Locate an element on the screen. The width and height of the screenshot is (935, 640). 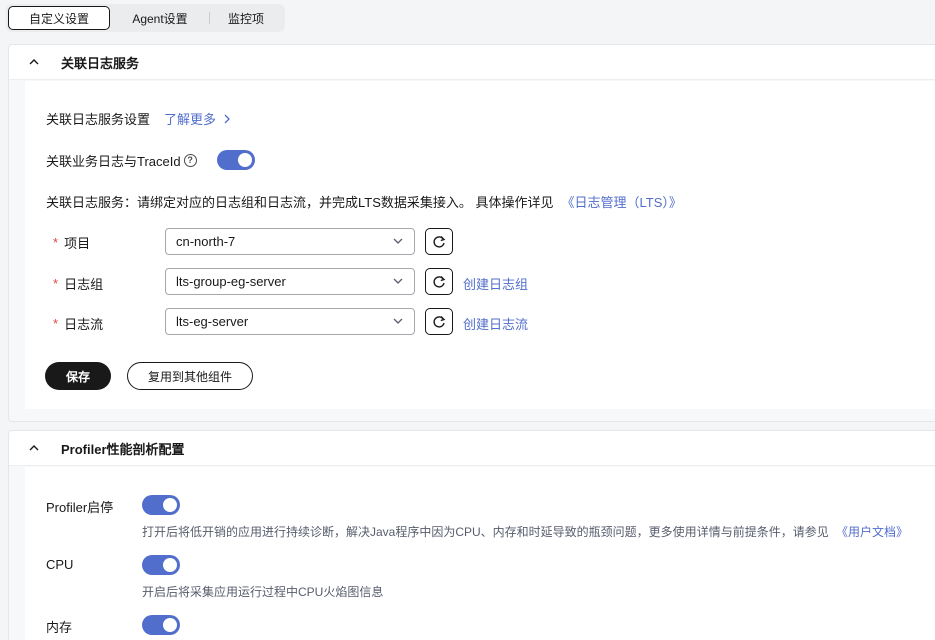
log-group-refresh-button is located at coordinates (439, 281).